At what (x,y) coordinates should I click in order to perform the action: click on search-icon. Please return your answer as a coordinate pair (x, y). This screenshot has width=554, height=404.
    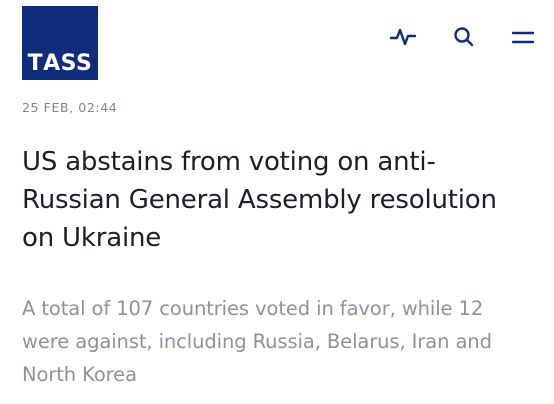
    Looking at the image, I should click on (464, 37).